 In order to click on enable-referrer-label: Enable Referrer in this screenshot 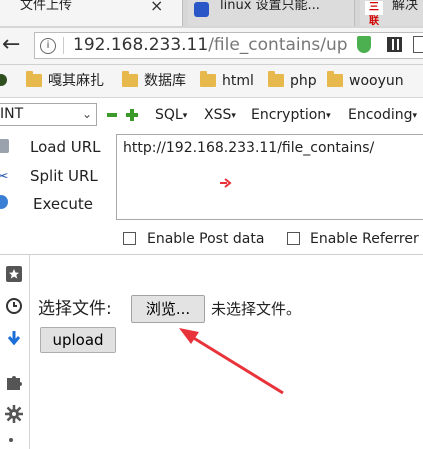, I will do `click(364, 239)`.